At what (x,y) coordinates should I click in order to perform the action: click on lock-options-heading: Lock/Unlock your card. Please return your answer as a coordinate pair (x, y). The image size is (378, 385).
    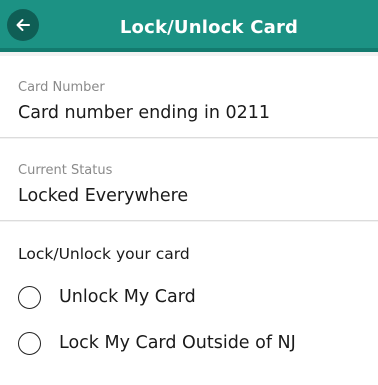
    Looking at the image, I should click on (104, 254).